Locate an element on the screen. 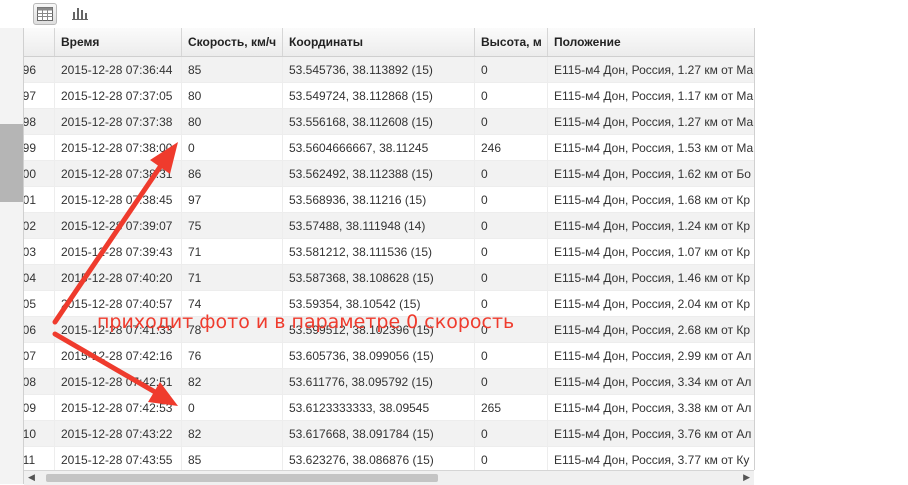  cell-index: 600 is located at coordinates (39, 174).